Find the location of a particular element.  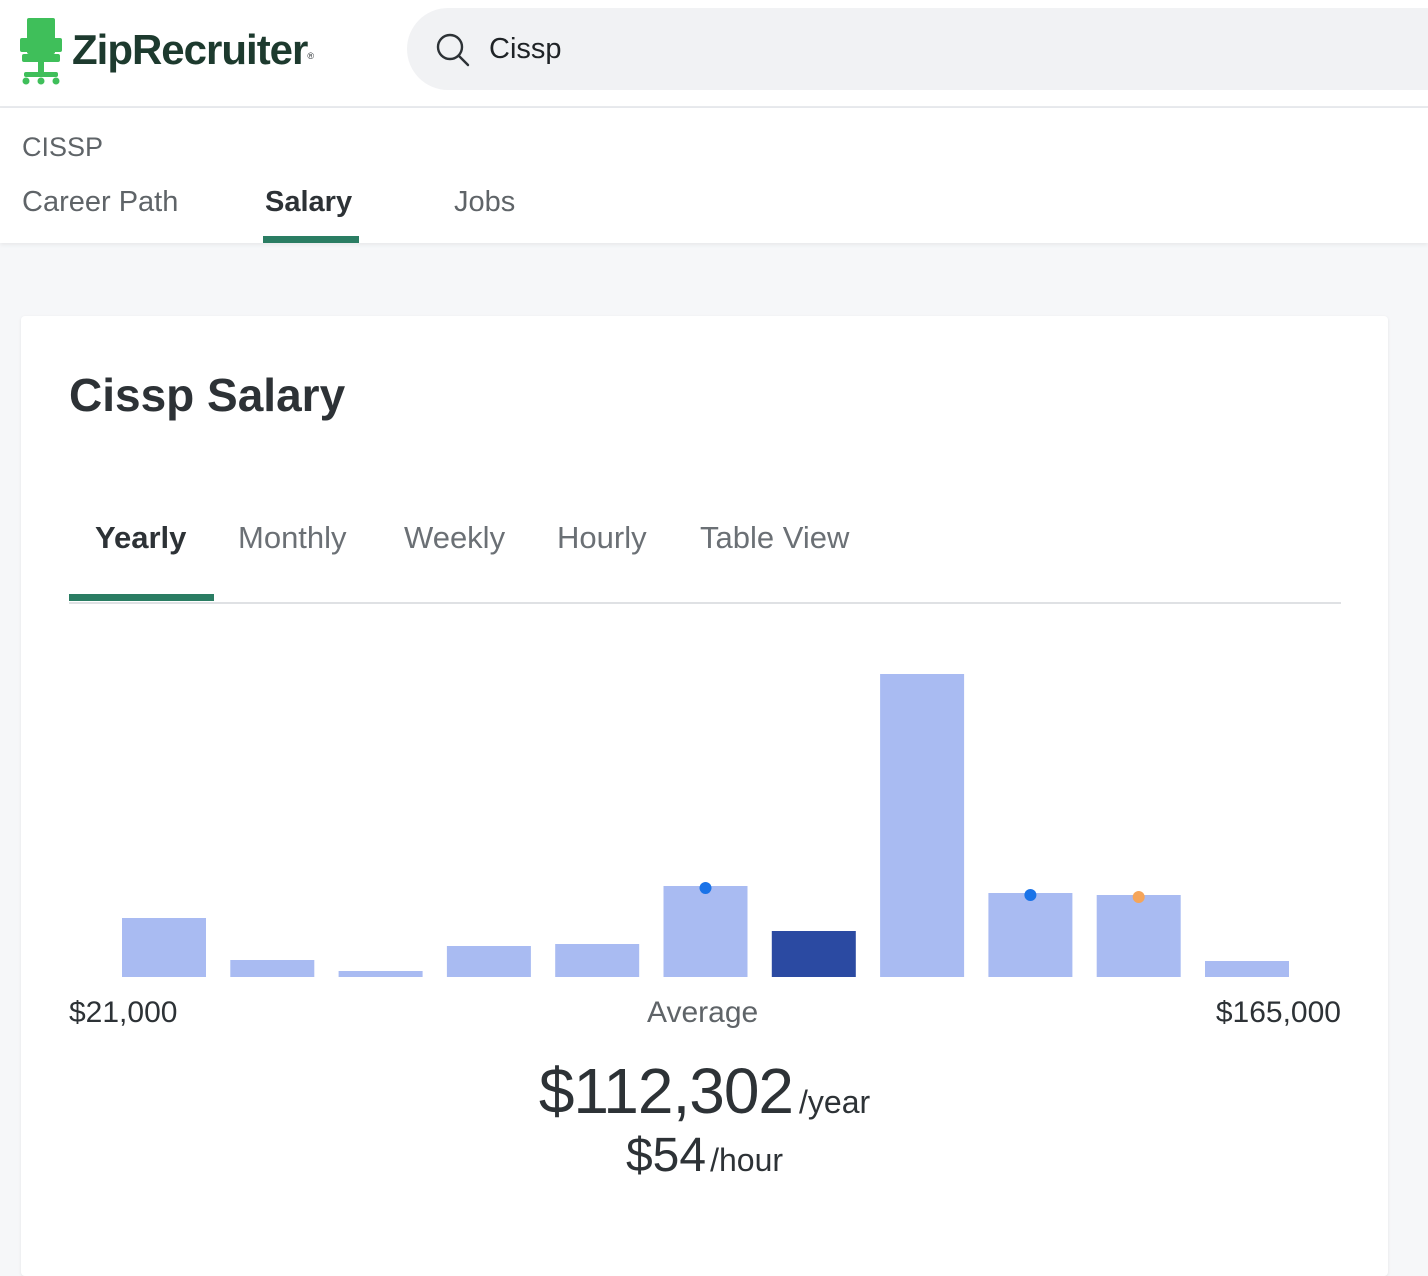

top-header: ZipRecruiter ® is located at coordinates (714, 54).